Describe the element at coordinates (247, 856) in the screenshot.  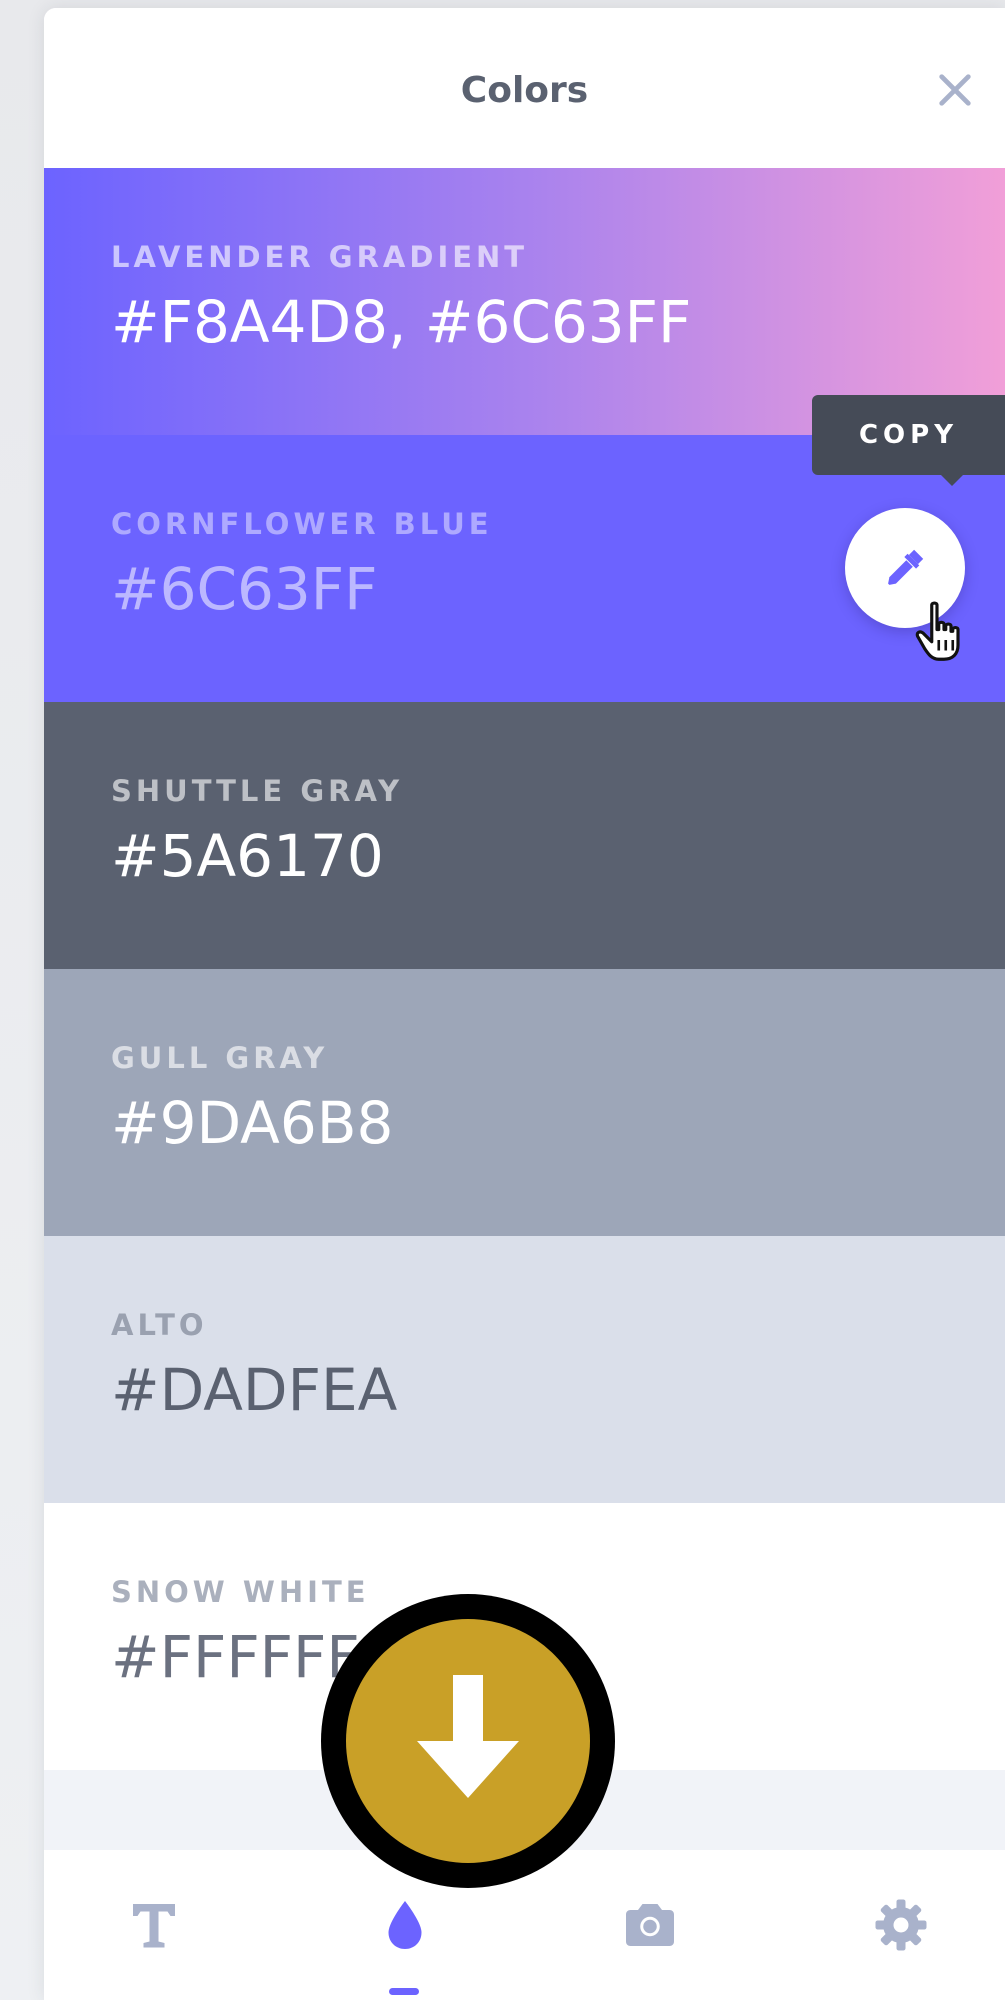
I see `swatch-hex: #5A6170` at that location.